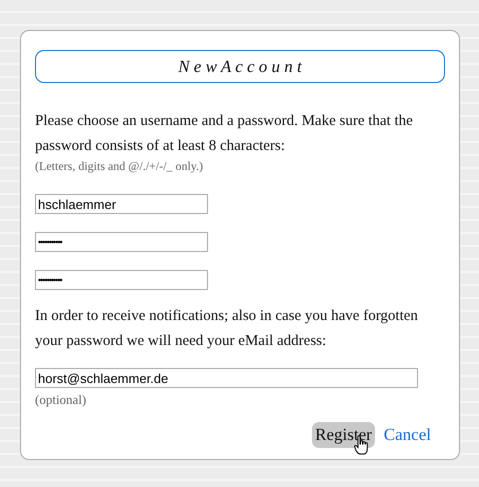 The image size is (479, 487). What do you see at coordinates (407, 435) in the screenshot?
I see `cancel-link: Cancel` at bounding box center [407, 435].